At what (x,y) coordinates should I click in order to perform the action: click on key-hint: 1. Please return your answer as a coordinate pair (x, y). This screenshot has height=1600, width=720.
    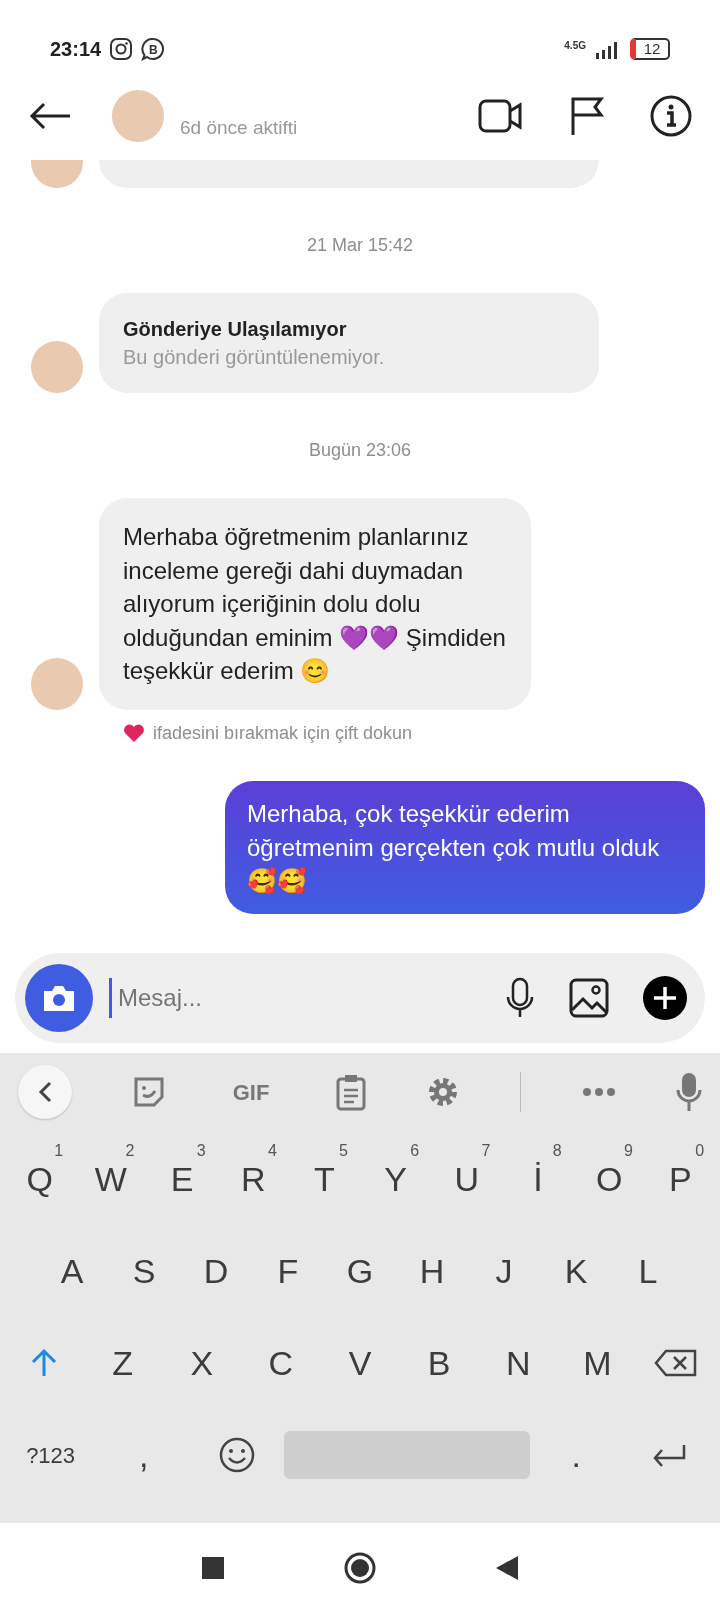
    Looking at the image, I should click on (59, 1151).